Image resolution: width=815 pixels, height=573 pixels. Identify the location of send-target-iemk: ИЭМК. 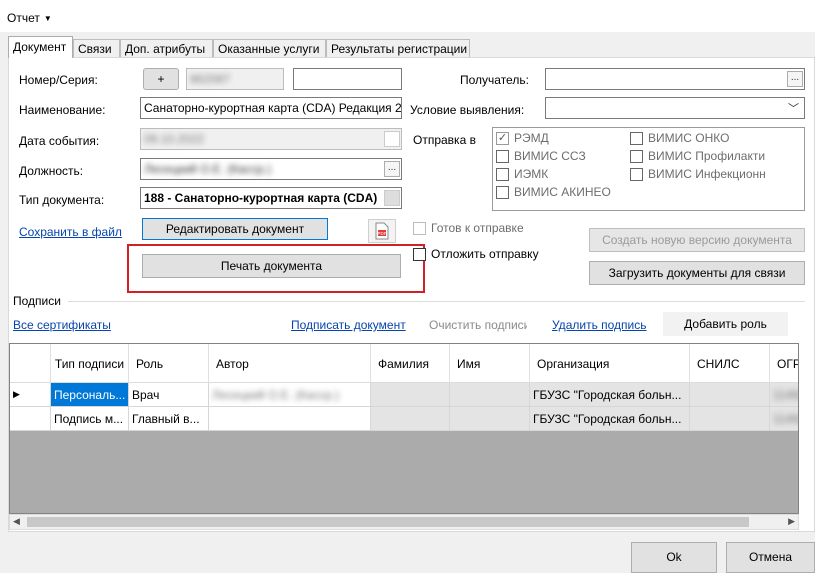
(522, 174).